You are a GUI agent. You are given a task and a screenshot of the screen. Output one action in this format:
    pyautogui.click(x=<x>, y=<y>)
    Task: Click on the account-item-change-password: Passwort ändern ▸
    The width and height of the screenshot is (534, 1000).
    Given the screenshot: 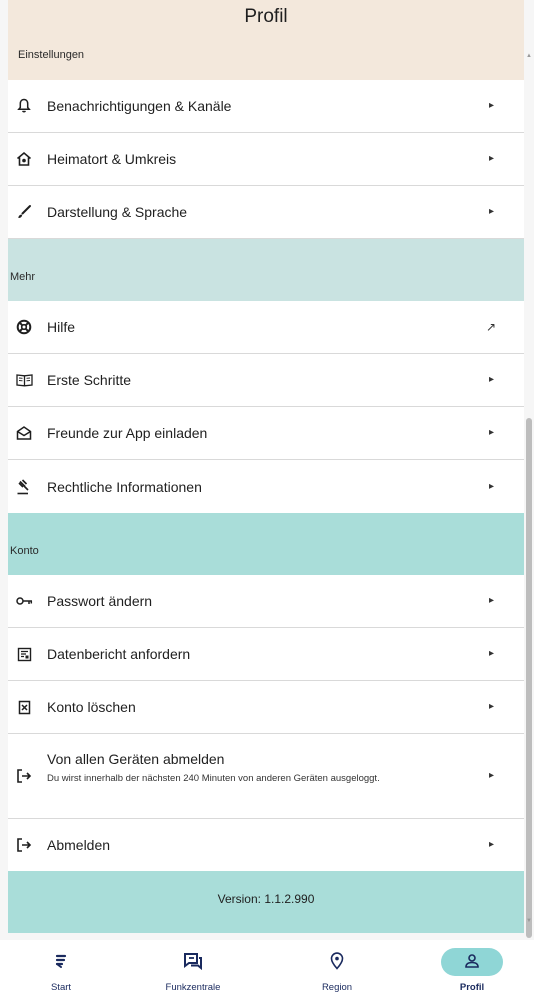 What is the action you would take?
    pyautogui.click(x=266, y=601)
    